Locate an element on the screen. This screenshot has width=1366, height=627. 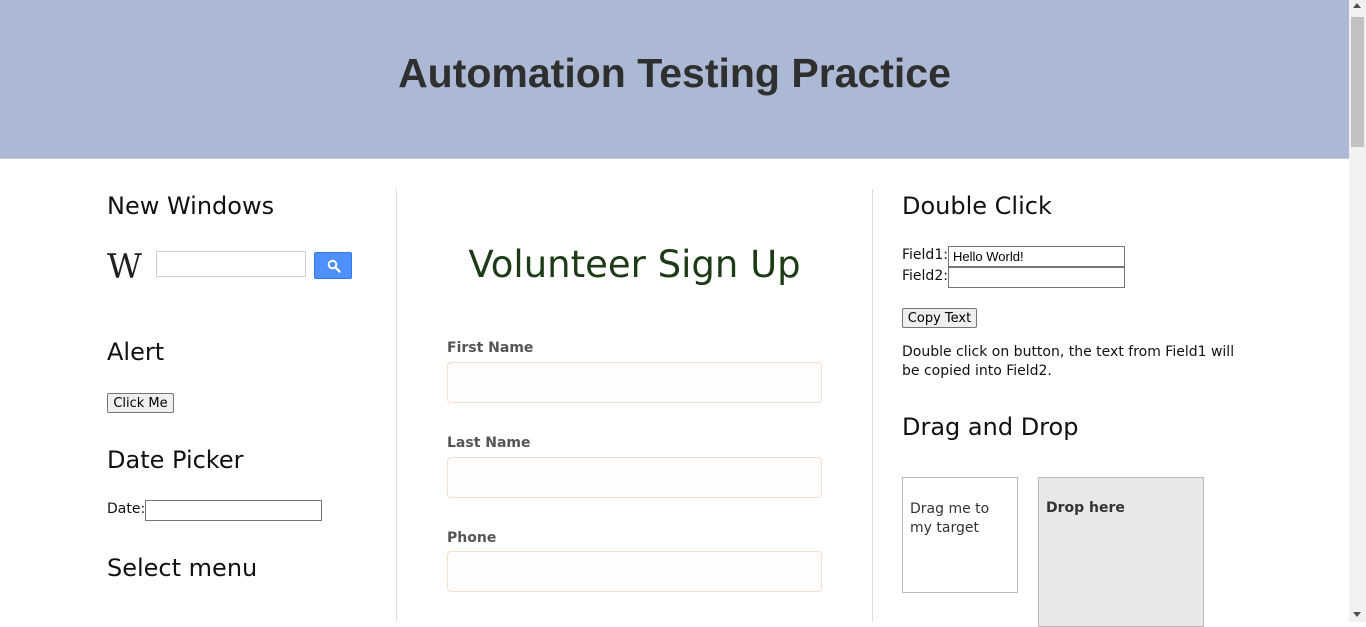
field2-input is located at coordinates (1036, 277).